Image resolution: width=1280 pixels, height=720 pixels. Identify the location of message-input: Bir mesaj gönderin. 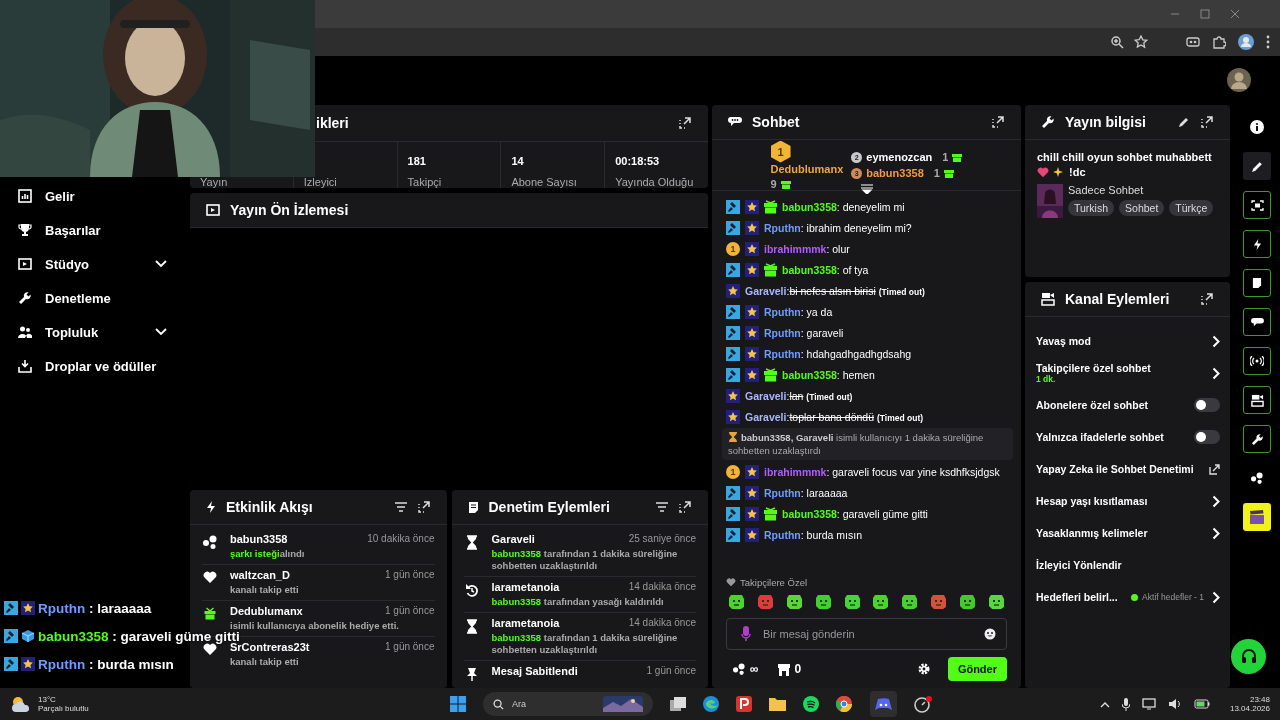
(867, 634).